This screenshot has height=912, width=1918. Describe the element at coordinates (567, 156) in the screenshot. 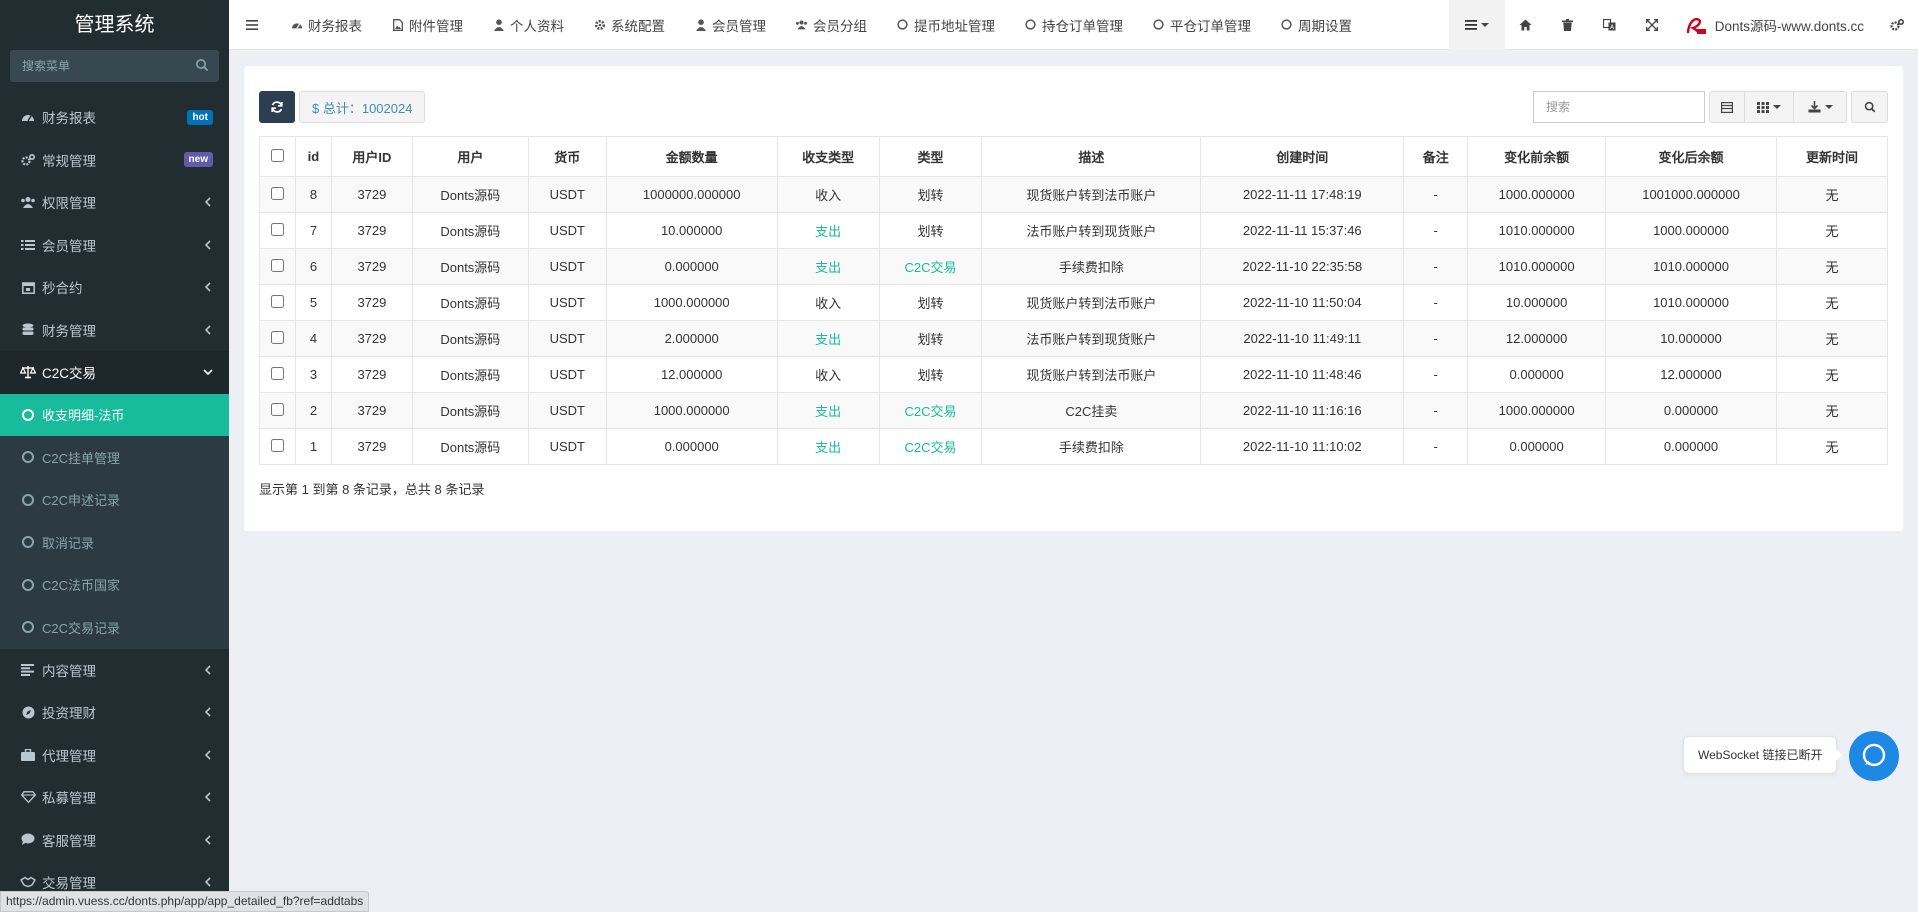

I see `column-header: 货币` at that location.